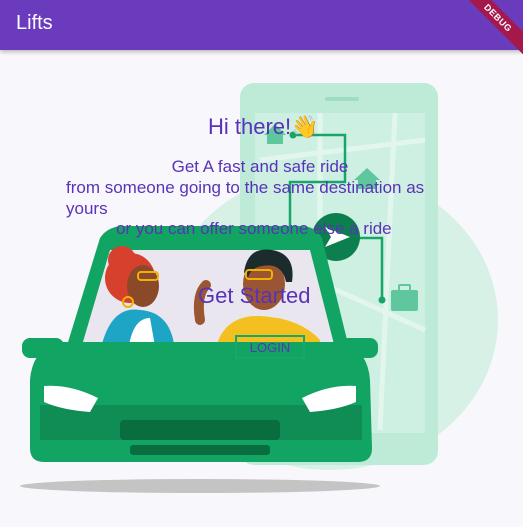  Describe the element at coordinates (254, 295) in the screenshot. I see `get-started-heading: Get Started` at that location.